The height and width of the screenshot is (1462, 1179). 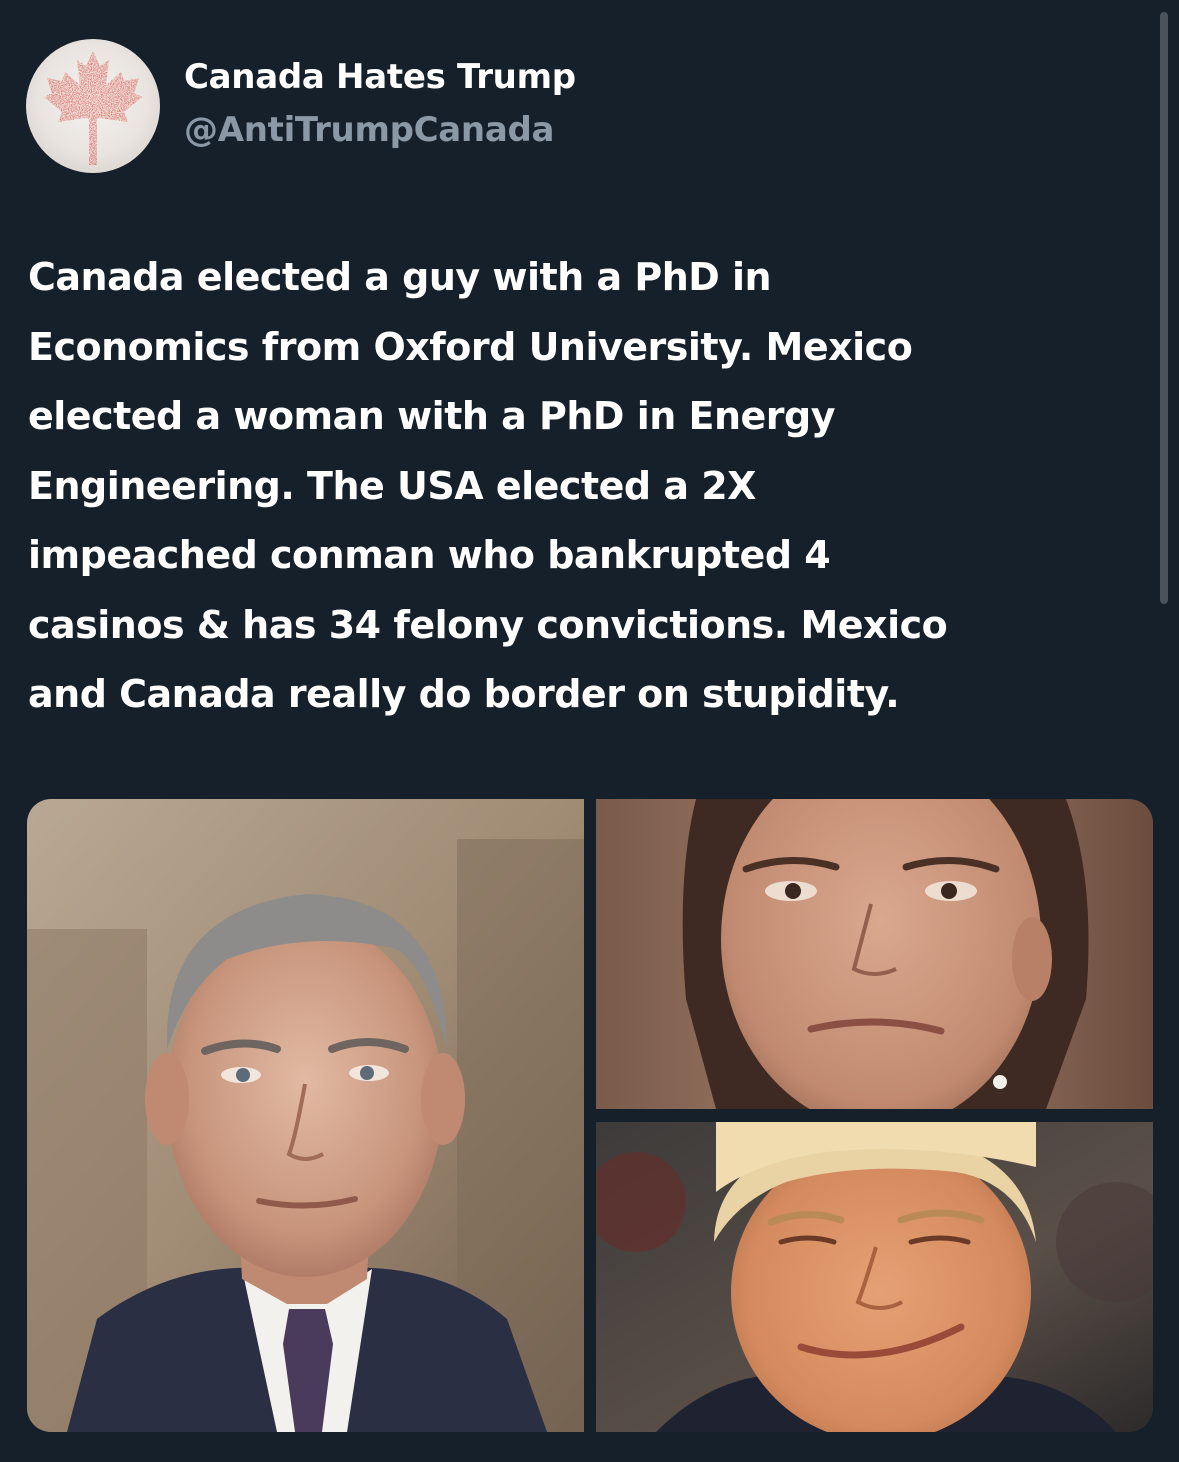 What do you see at coordinates (1164, 308) in the screenshot?
I see `scrollbar` at bounding box center [1164, 308].